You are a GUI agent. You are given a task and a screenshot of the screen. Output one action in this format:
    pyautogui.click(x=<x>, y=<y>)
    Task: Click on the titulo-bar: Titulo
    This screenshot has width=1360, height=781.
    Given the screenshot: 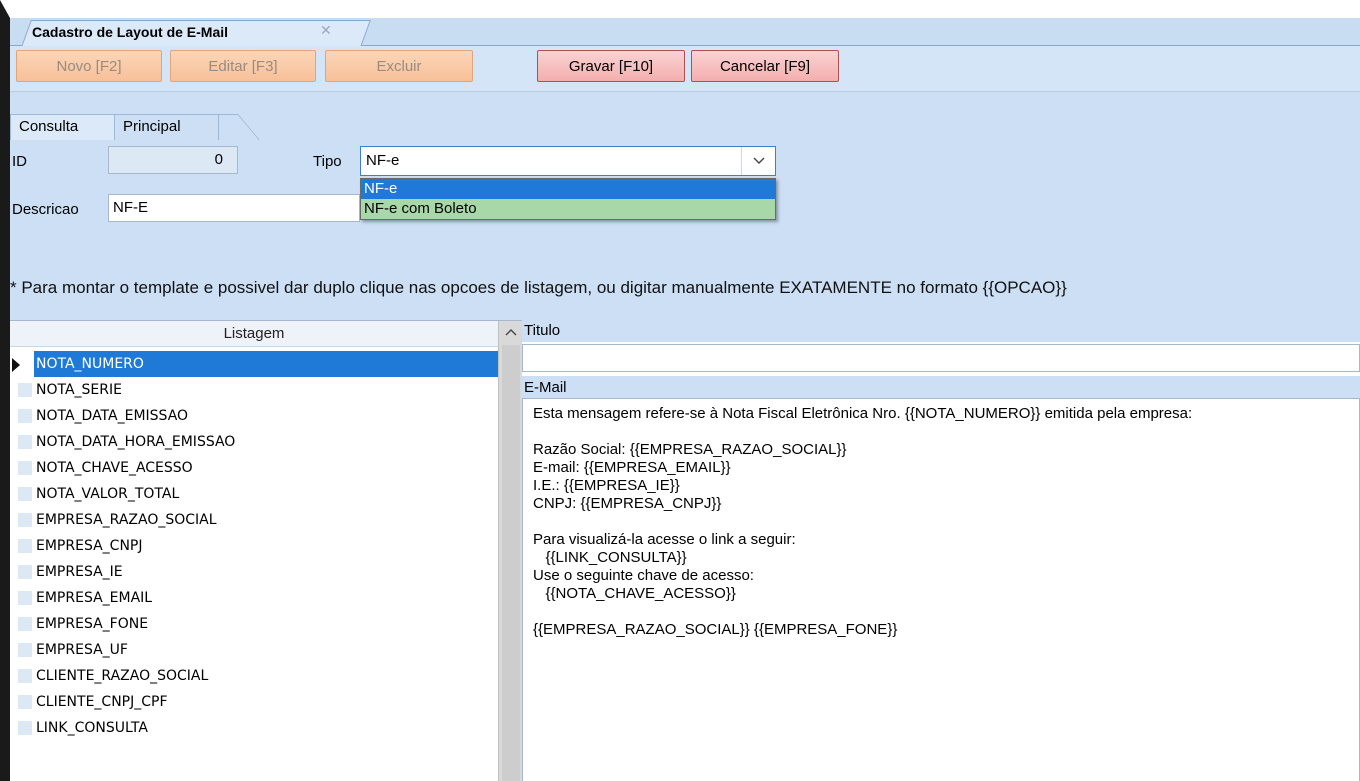 What is the action you would take?
    pyautogui.click(x=941, y=331)
    